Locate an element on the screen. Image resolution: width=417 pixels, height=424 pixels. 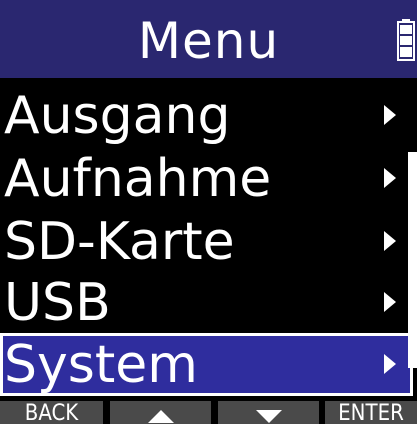
menu-item-aufnahme: Aufnahme is located at coordinates (208, 178).